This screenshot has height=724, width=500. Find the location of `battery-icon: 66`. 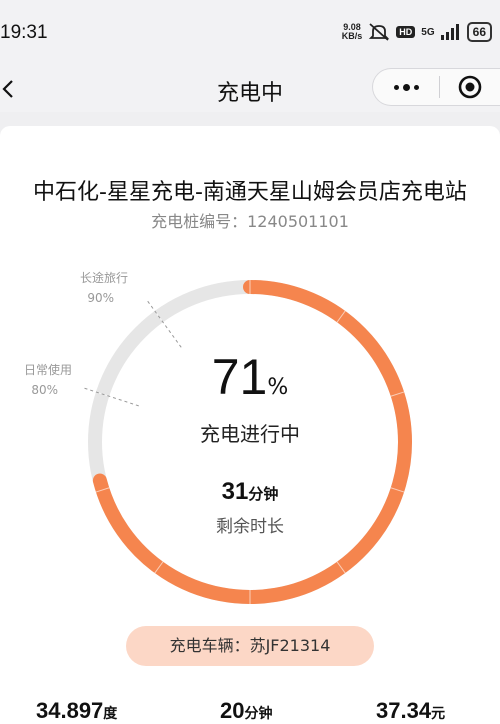

battery-icon: 66 is located at coordinates (479, 32).